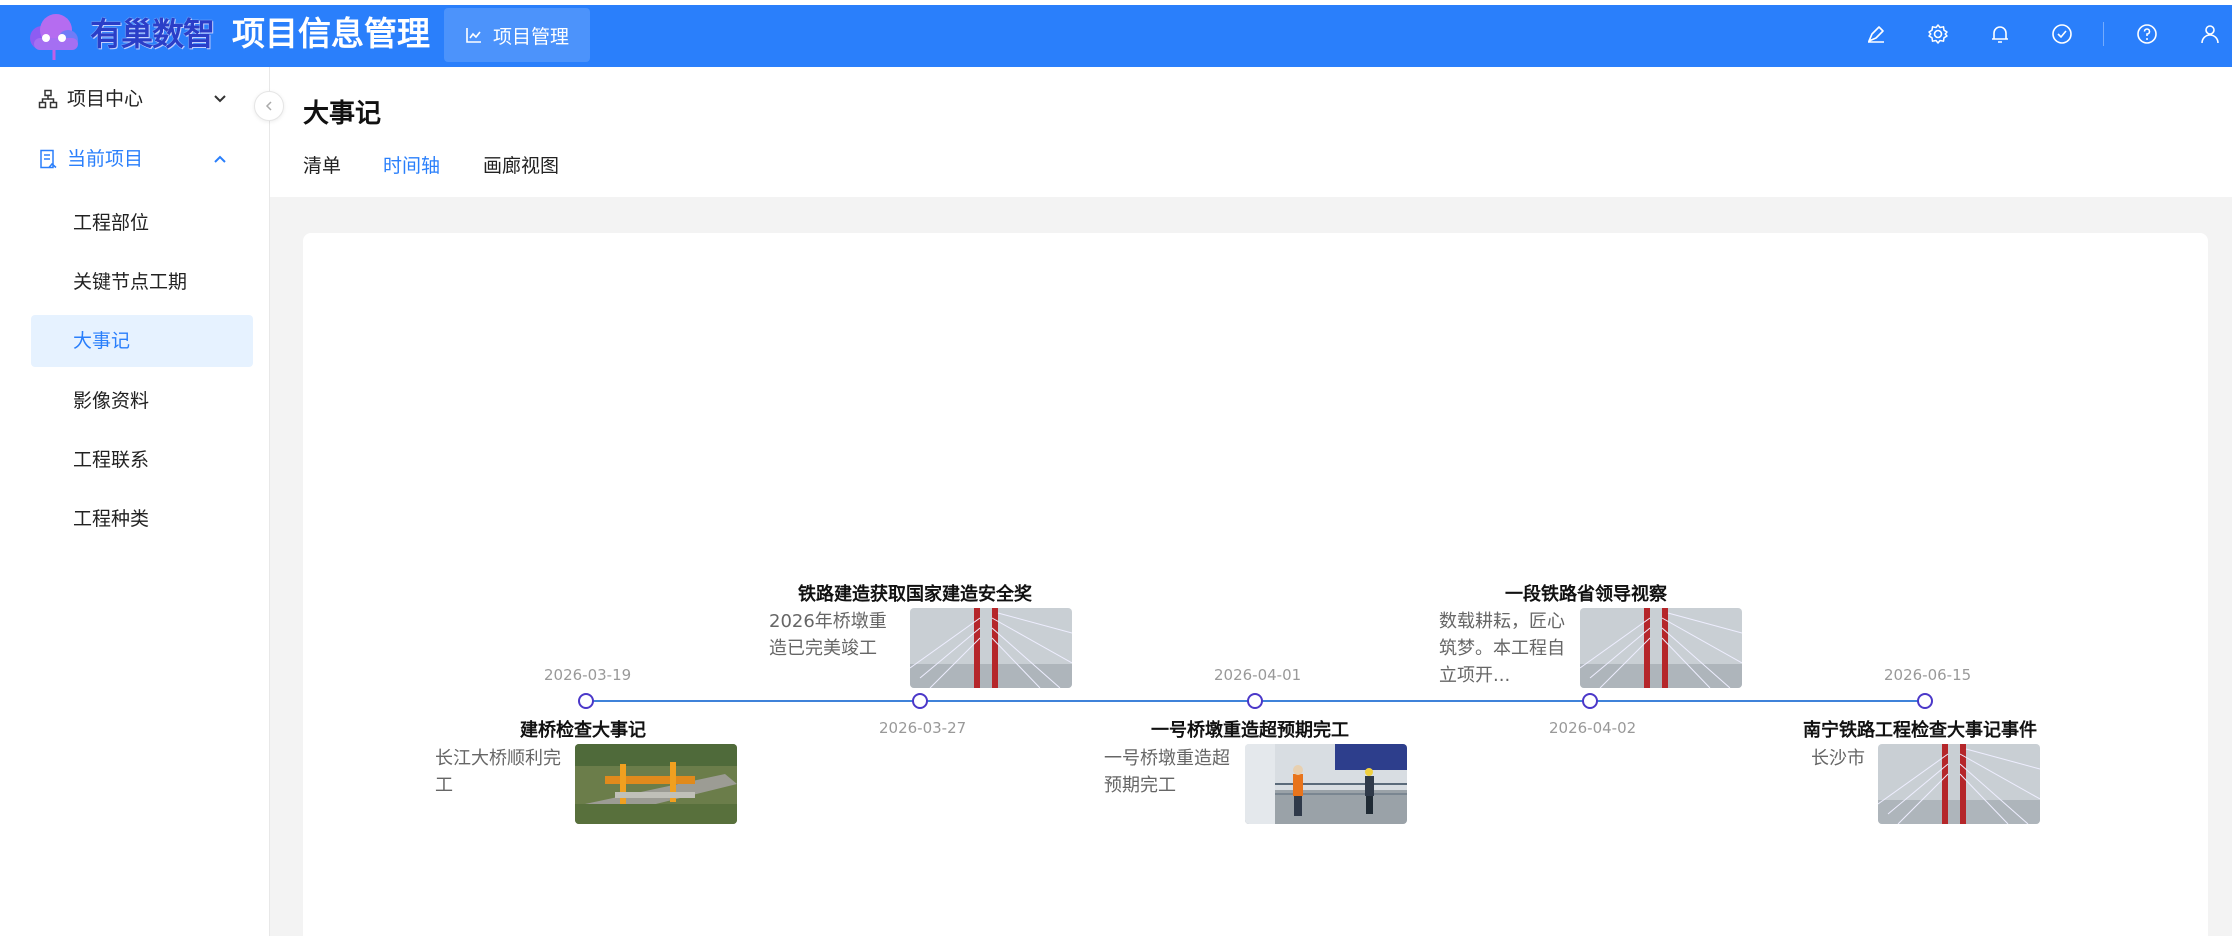 Image resolution: width=2232 pixels, height=936 pixels. What do you see at coordinates (915, 593) in the screenshot?
I see `event-title: 铁路建造获取国家建造安全奖` at bounding box center [915, 593].